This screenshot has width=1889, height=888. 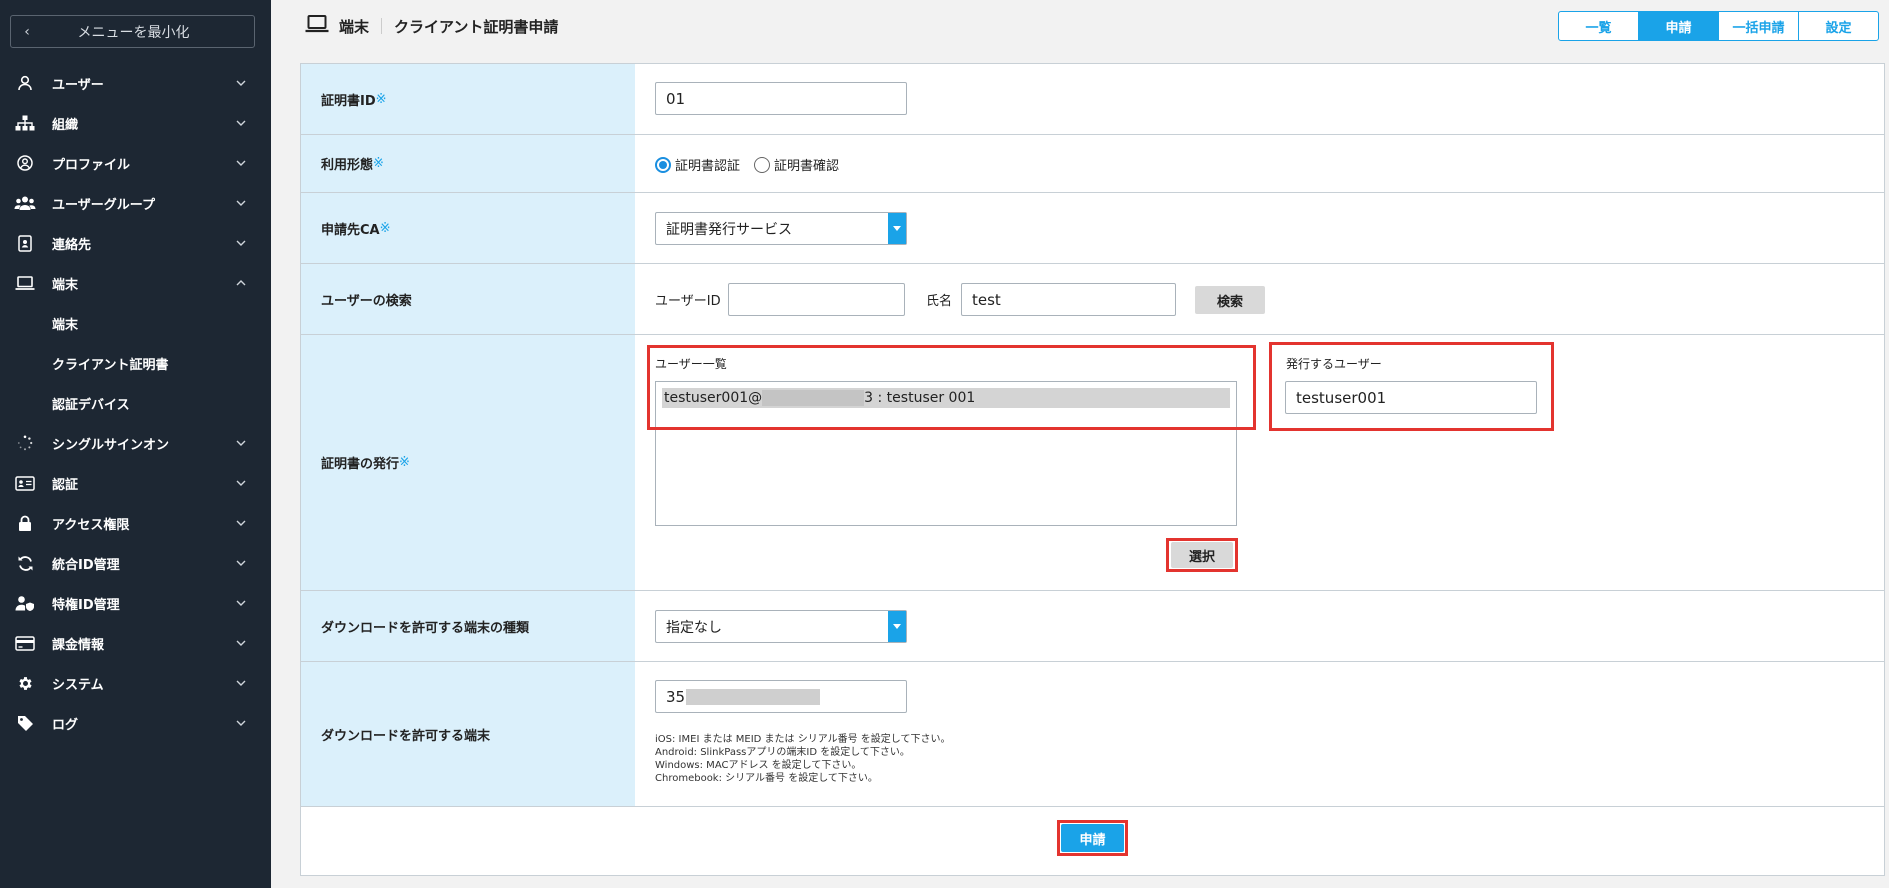 I want to click on ca-select-value: 証明書発行サービス, so click(x=729, y=229).